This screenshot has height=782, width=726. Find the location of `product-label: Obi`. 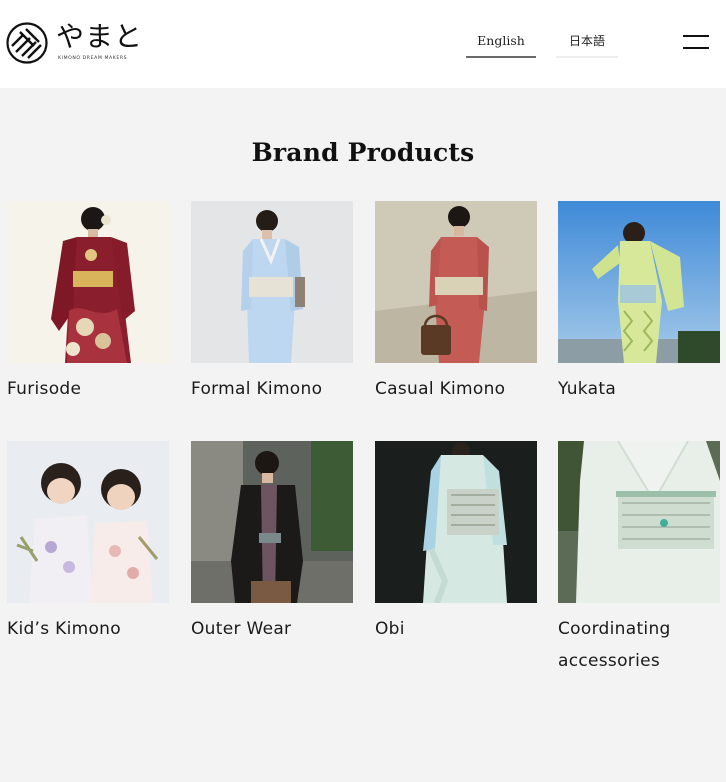

product-label: Obi is located at coordinates (460, 629).